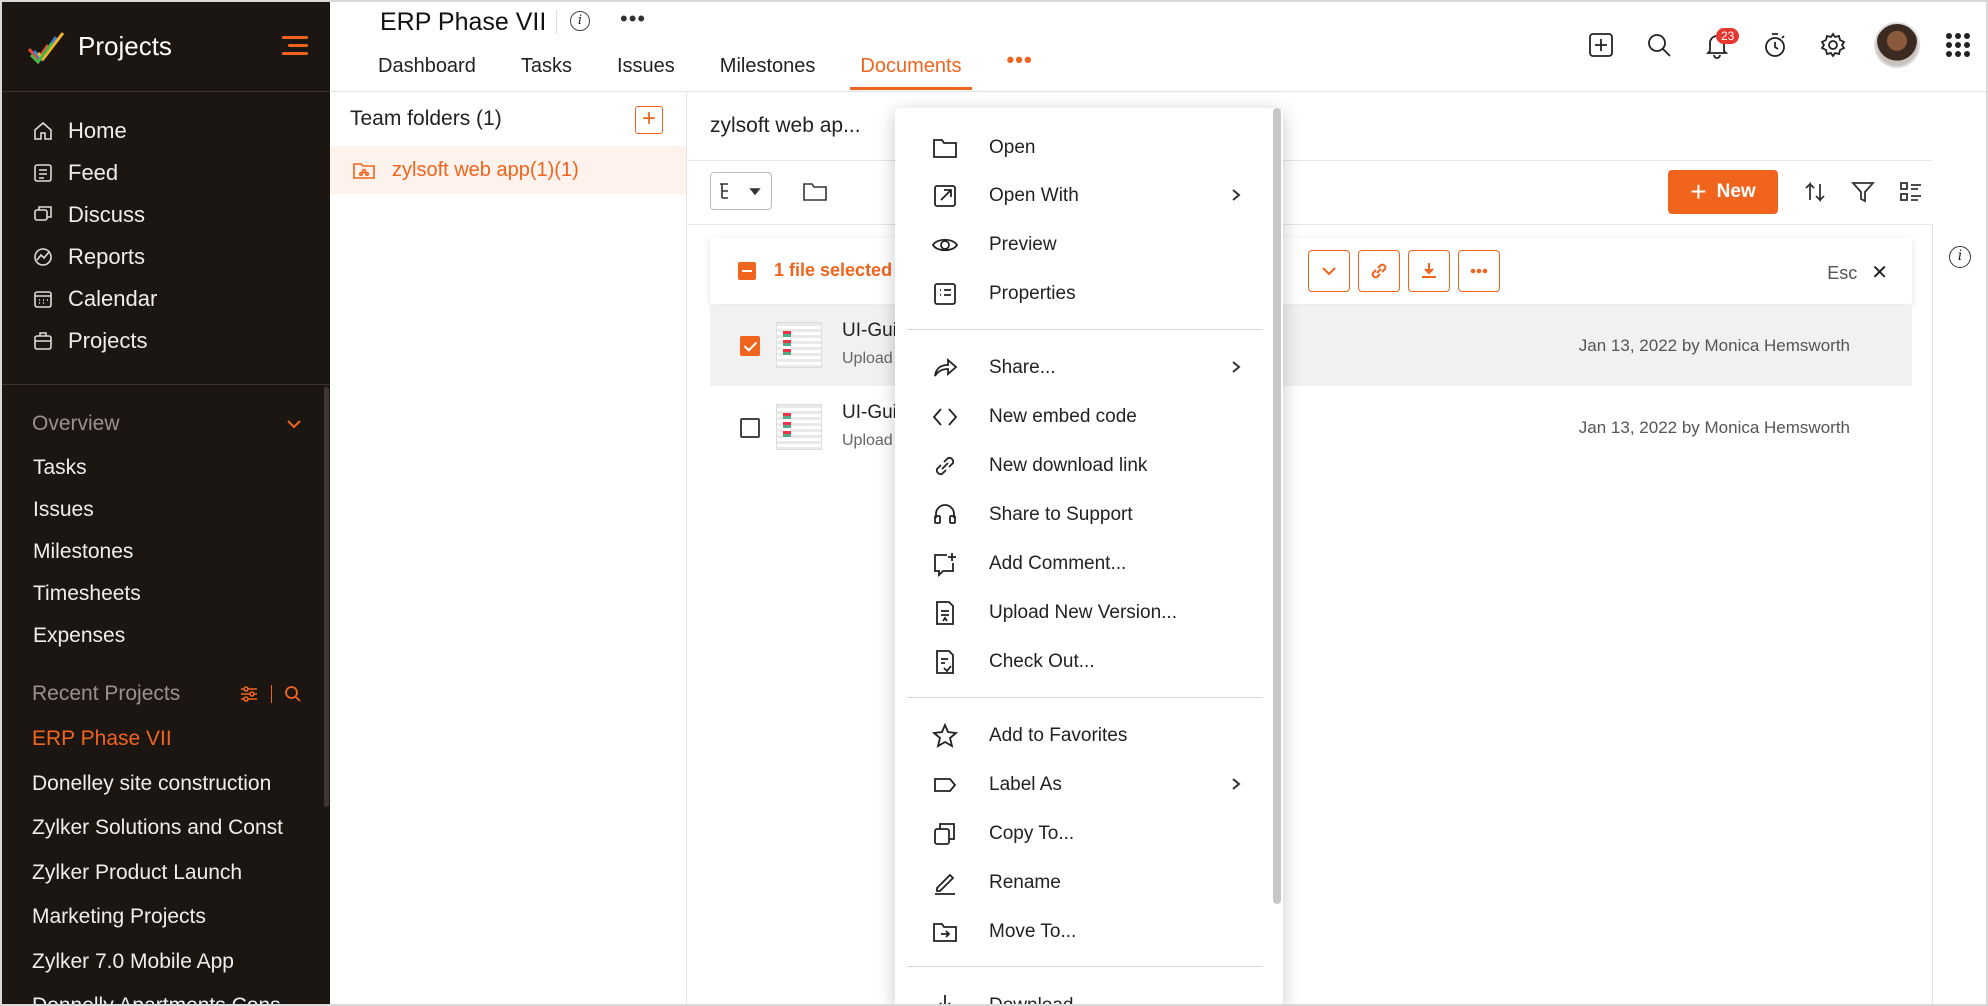  What do you see at coordinates (166, 424) in the screenshot?
I see `overview-section-header: Overview` at bounding box center [166, 424].